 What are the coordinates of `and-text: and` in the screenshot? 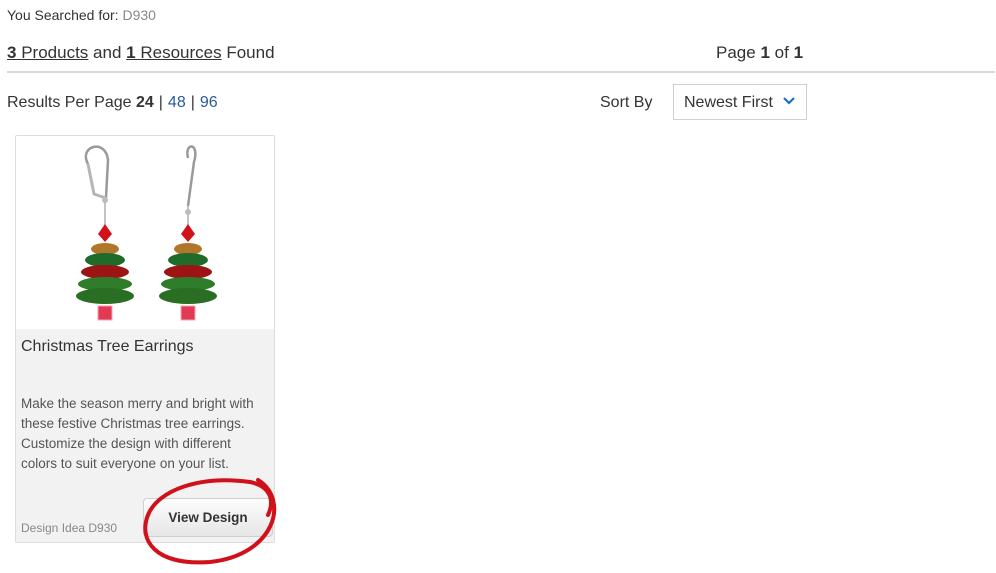 It's located at (107, 52).